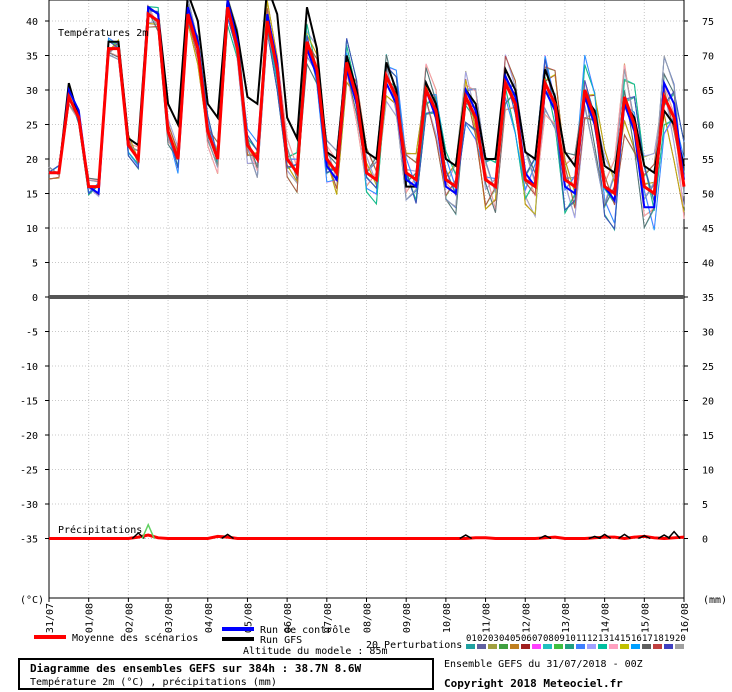  What do you see at coordinates (581, 639) in the screenshot?
I see `perturbation-number-11: 11` at bounding box center [581, 639].